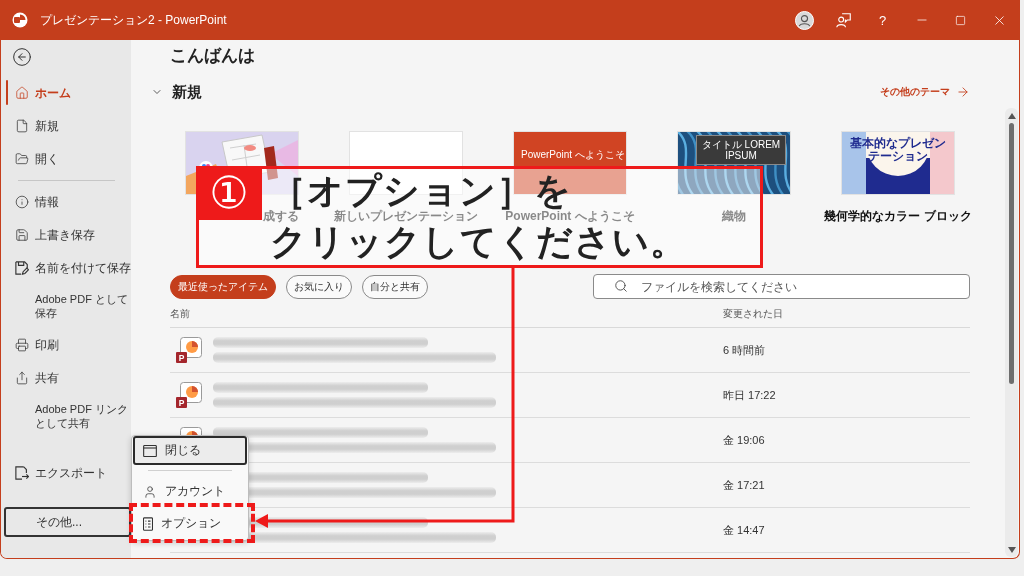  I want to click on sidebar-item: 上書き保存, so click(66, 234).